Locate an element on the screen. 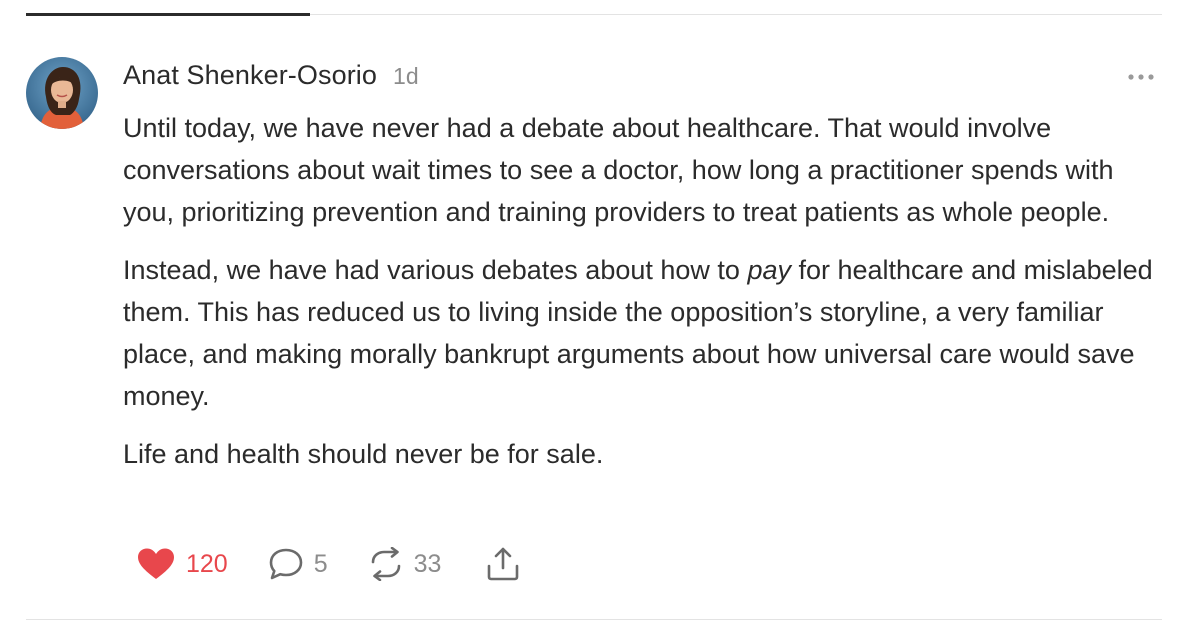 This screenshot has height=633, width=1196. timestamp: 1d is located at coordinates (406, 76).